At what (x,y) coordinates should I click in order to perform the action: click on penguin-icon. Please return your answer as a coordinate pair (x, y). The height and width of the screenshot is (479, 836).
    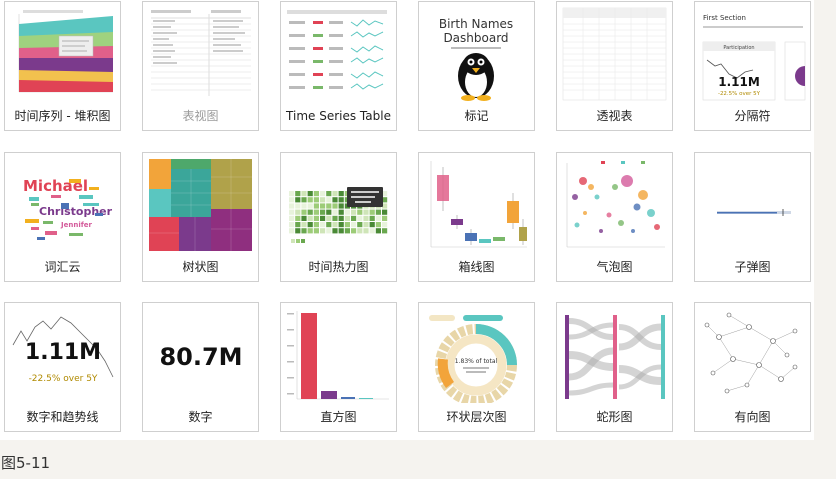
    Looking at the image, I should click on (476, 77).